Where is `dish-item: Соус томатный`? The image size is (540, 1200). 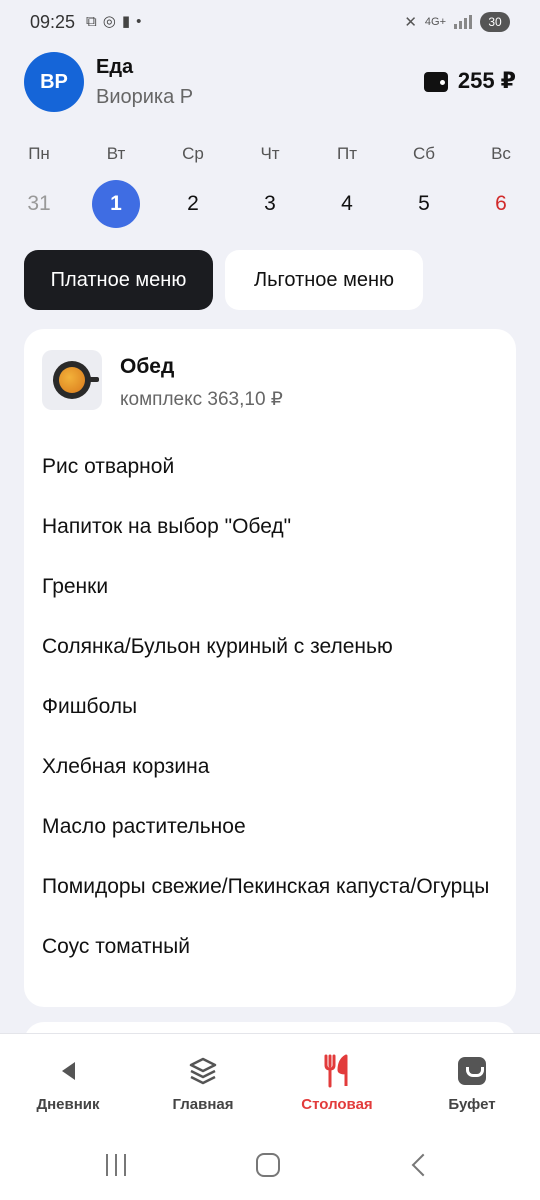 dish-item: Соус томатный is located at coordinates (116, 946).